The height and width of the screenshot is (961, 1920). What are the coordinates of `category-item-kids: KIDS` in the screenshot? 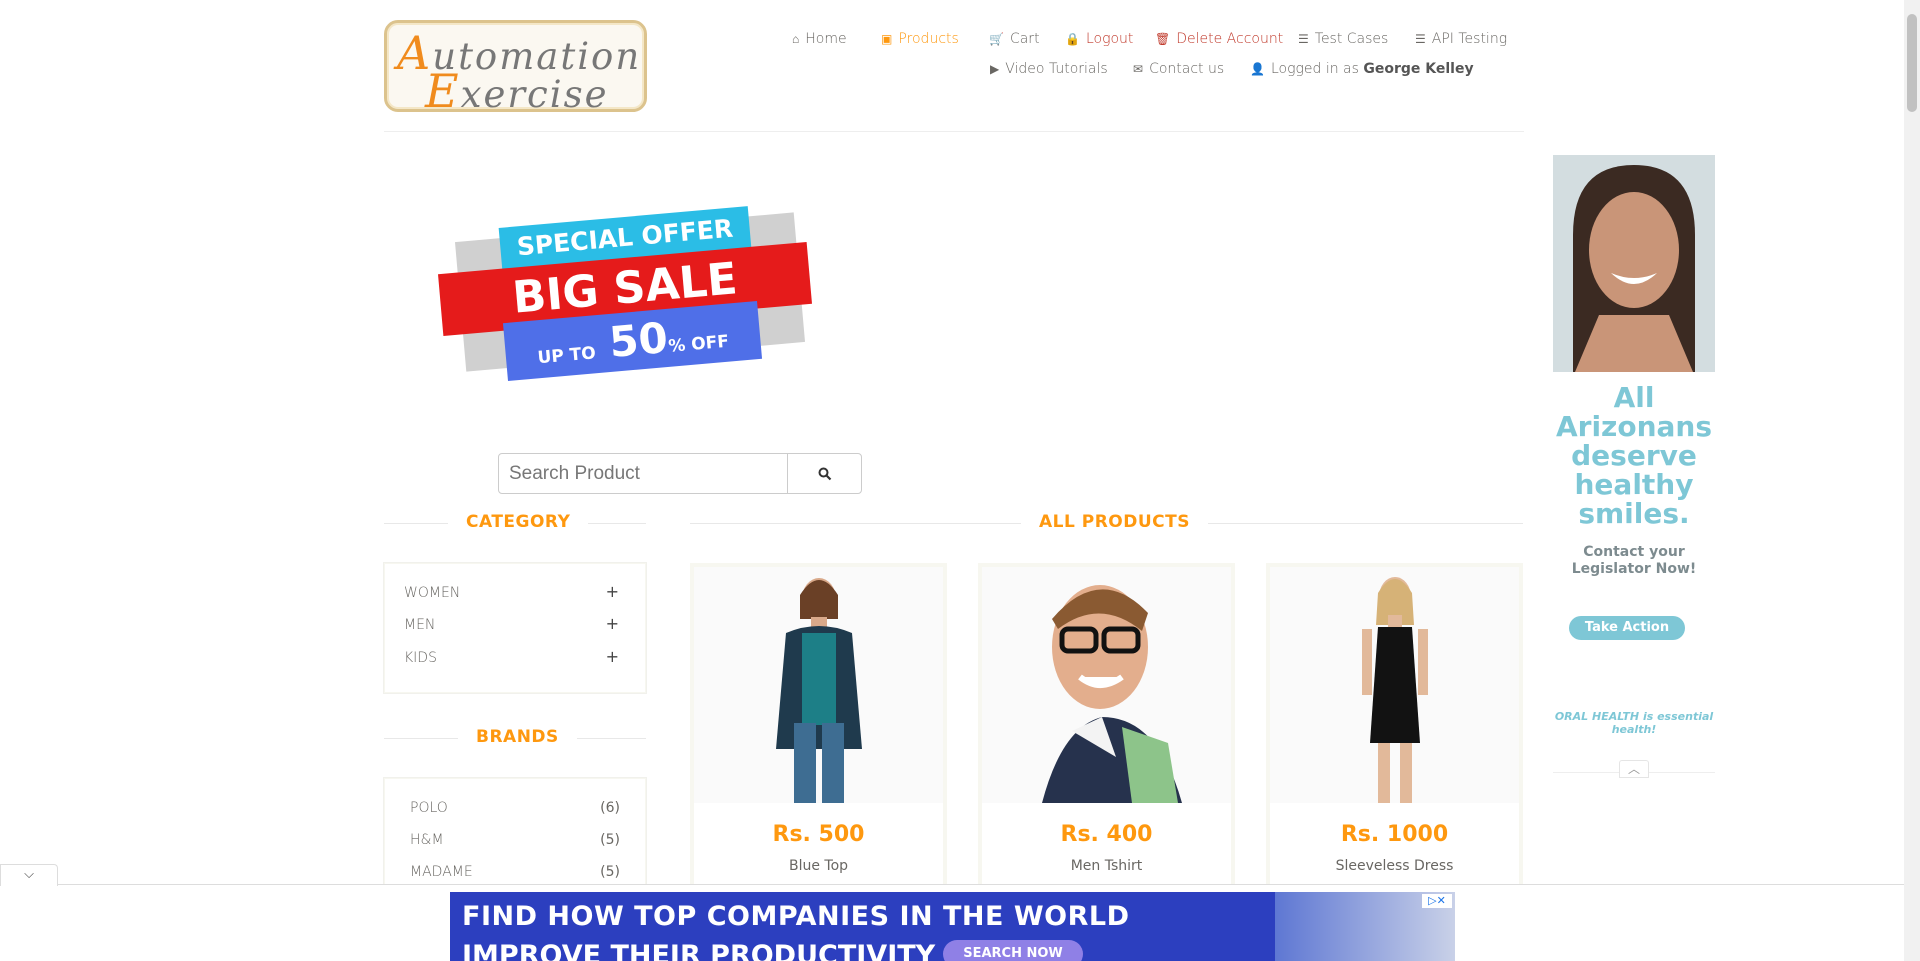 It's located at (420, 658).